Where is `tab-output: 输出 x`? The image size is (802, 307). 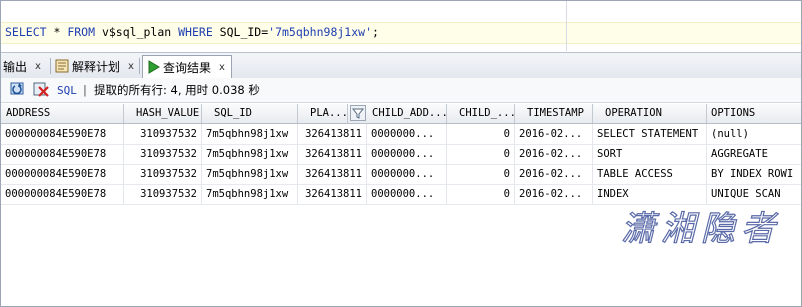
tab-output: 输出 x is located at coordinates (22, 66).